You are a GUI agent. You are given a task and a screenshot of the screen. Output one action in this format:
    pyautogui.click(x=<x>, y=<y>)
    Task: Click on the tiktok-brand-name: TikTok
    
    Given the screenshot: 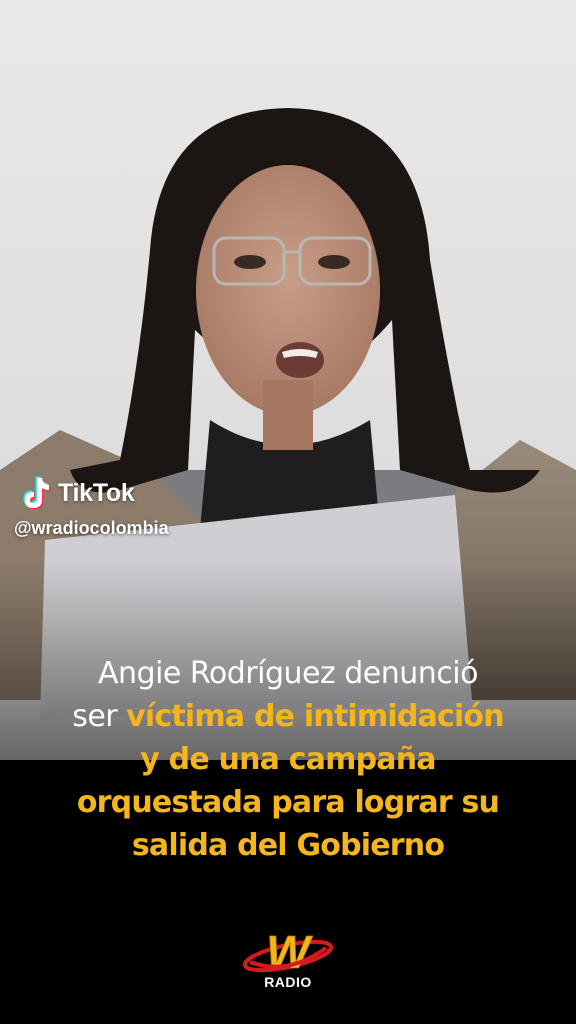 What is the action you would take?
    pyautogui.click(x=96, y=492)
    